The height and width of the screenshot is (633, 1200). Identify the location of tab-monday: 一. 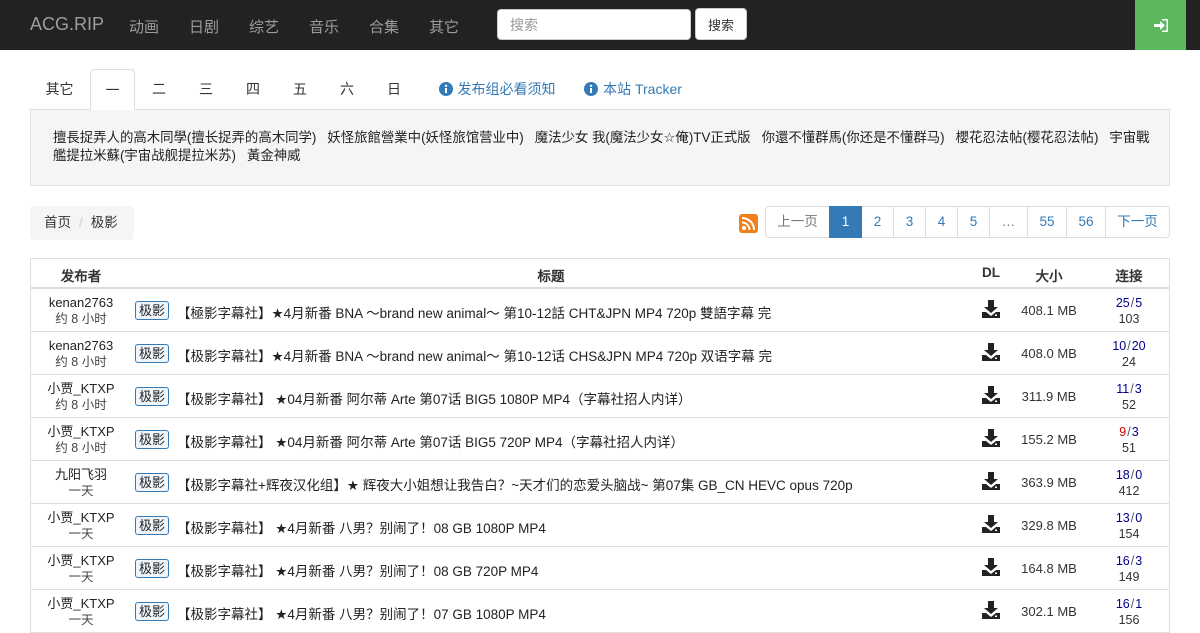
(112, 89).